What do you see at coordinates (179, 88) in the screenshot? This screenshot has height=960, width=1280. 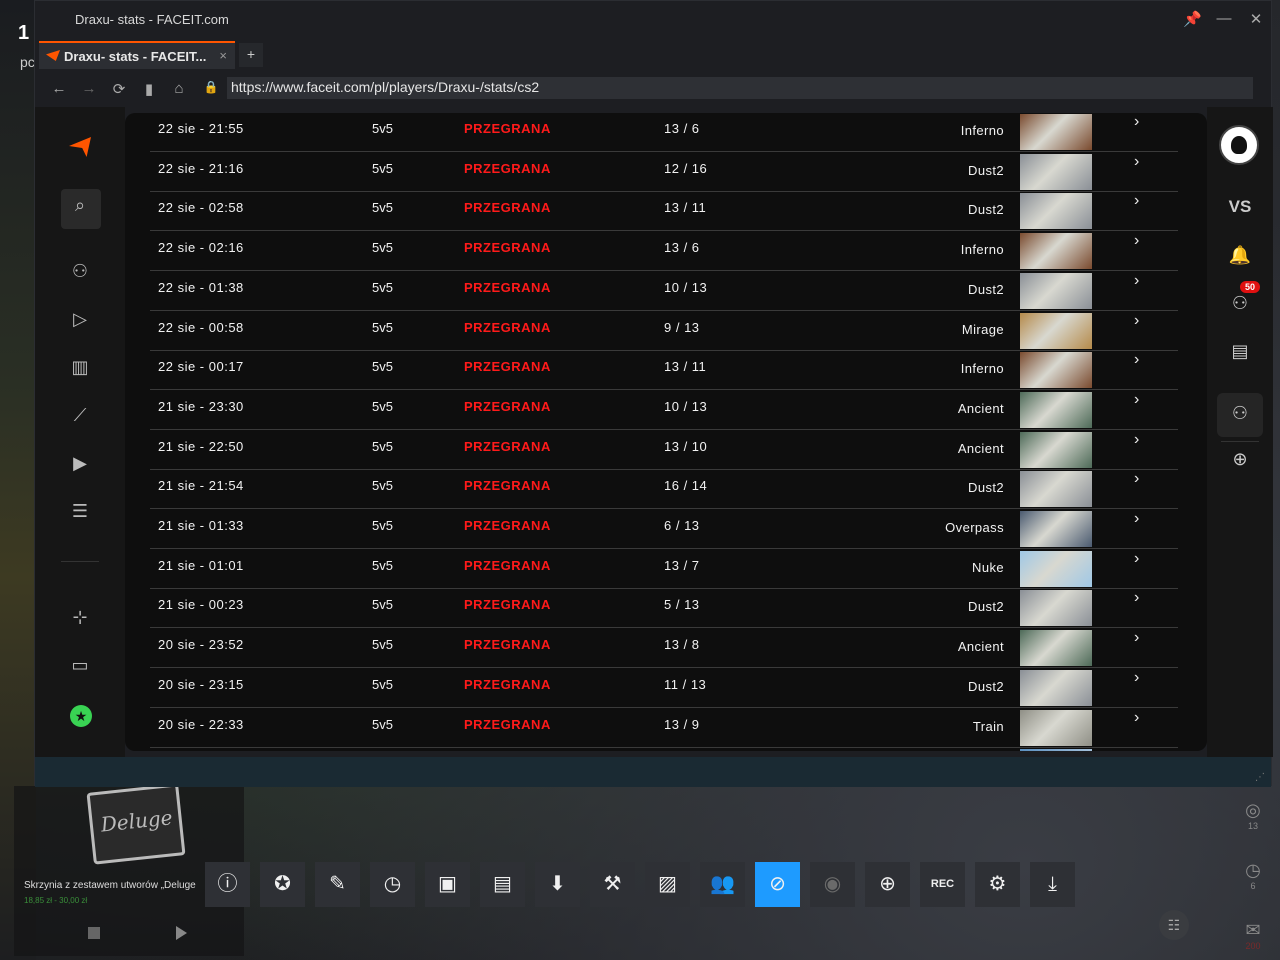 I see `home-icon: ⌂` at bounding box center [179, 88].